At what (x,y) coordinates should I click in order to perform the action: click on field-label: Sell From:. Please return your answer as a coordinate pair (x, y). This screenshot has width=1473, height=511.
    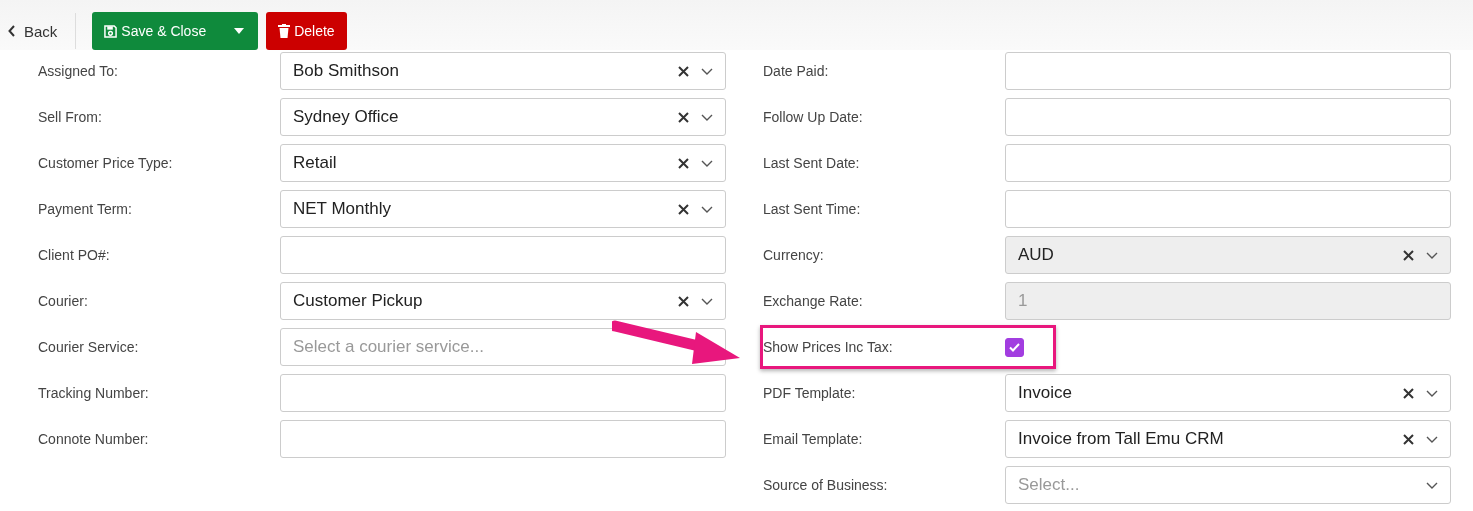
    Looking at the image, I should click on (70, 117).